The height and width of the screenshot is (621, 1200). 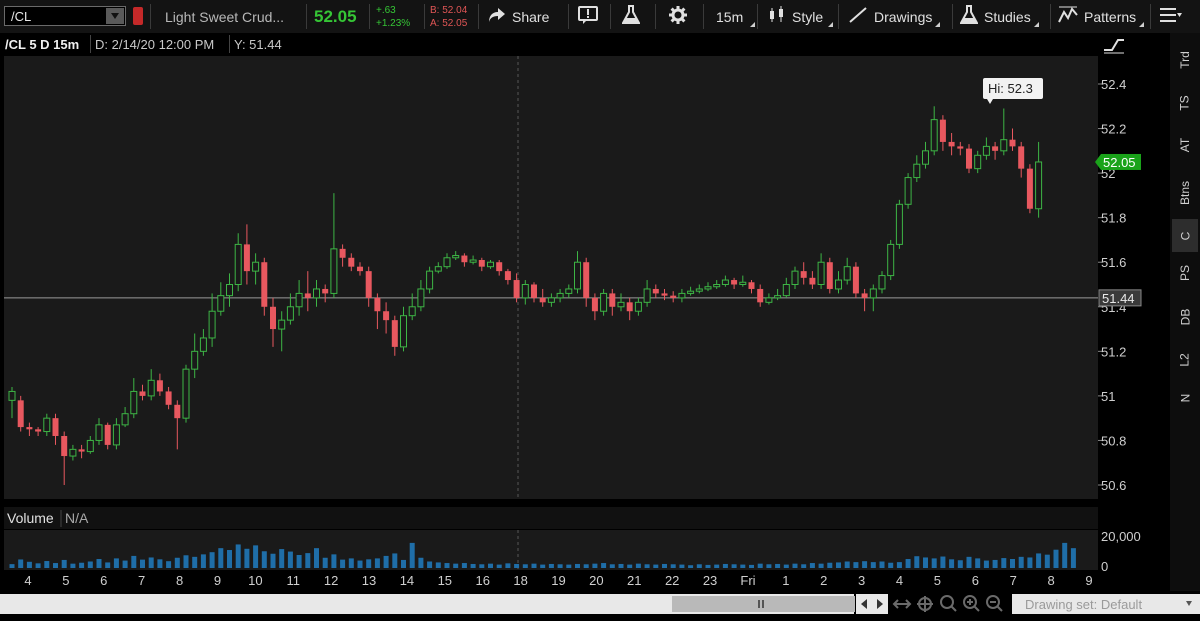 What do you see at coordinates (971, 603) in the screenshot?
I see `zoom-in-icon` at bounding box center [971, 603].